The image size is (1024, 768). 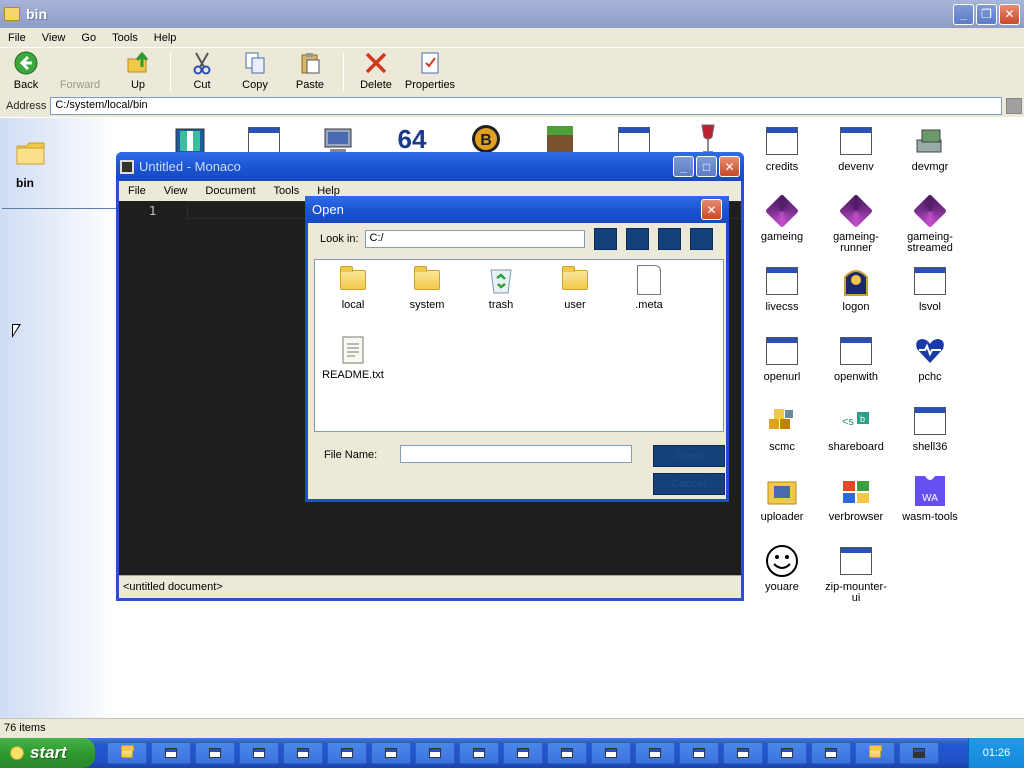 I want to click on file-item-gameing-runner: gameing-runner, so click(x=856, y=224).